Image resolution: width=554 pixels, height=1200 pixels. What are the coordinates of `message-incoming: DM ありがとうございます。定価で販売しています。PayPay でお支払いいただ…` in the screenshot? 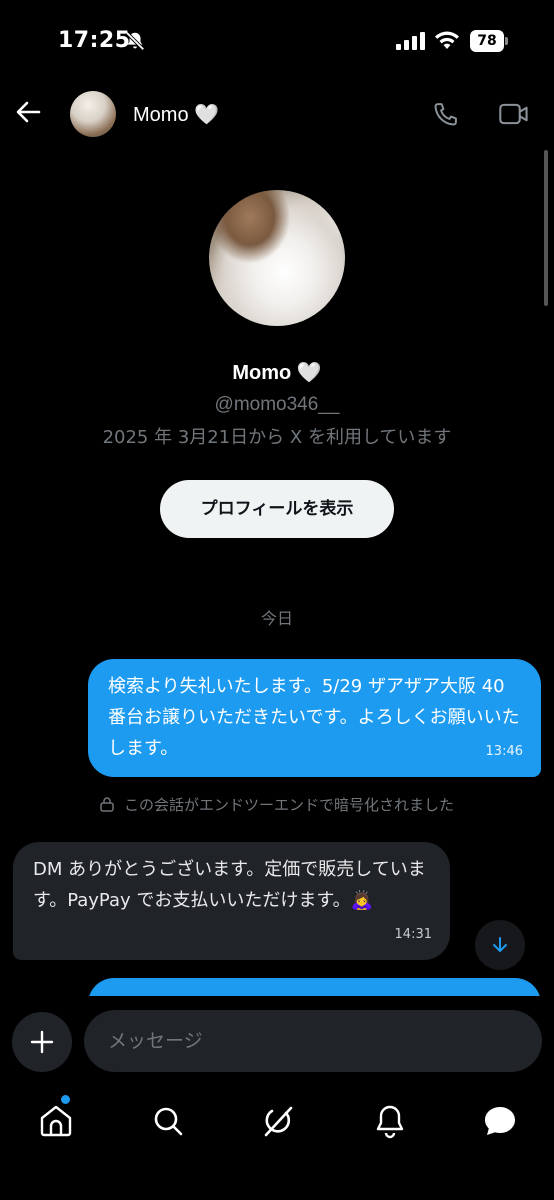 It's located at (231, 901).